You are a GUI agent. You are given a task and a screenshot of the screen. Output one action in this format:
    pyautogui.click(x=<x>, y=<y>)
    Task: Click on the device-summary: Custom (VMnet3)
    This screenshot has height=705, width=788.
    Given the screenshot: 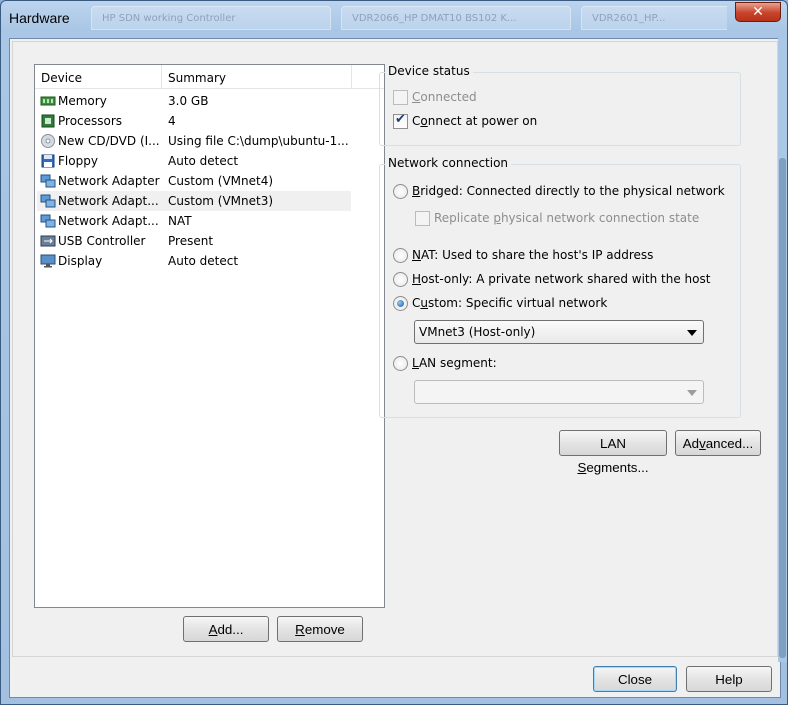 What is the action you would take?
    pyautogui.click(x=221, y=201)
    